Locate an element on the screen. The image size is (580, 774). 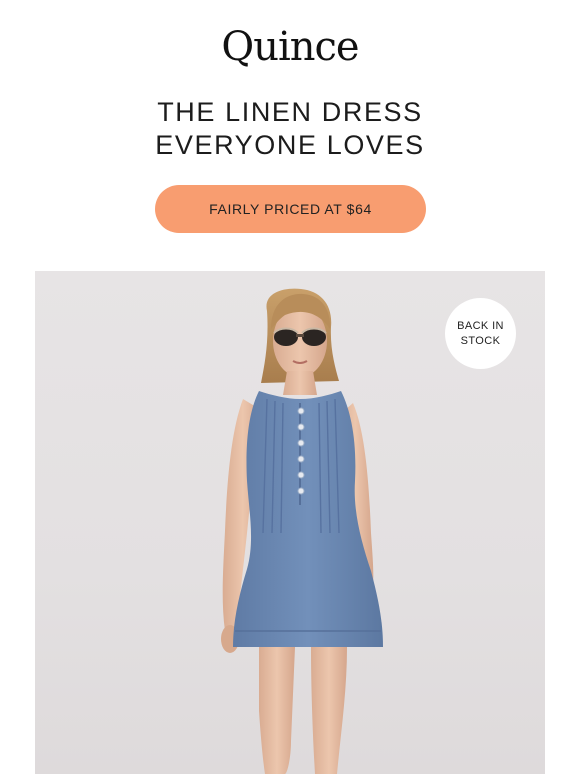
back-in-stock-badge: BACK IN STOCK is located at coordinates (480, 333).